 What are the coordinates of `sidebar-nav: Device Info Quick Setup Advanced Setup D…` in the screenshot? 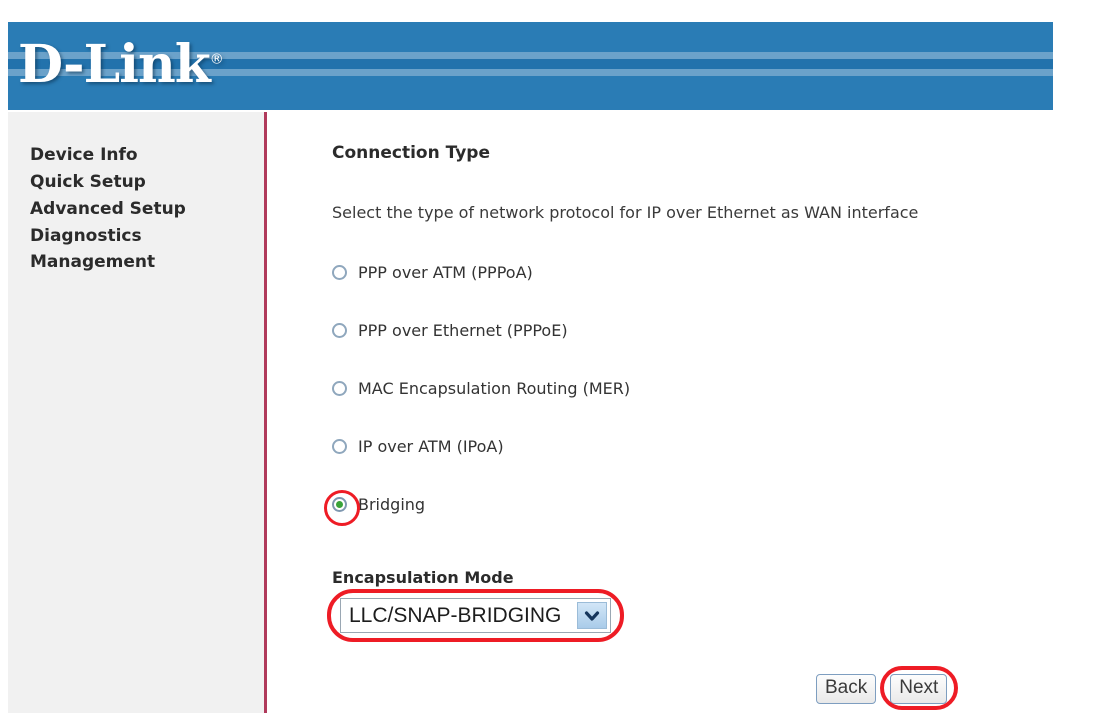 It's located at (145, 209).